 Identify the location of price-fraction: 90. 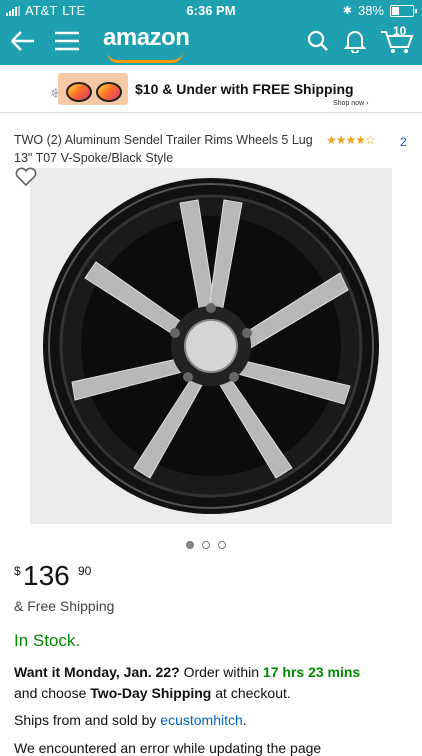
(85, 571).